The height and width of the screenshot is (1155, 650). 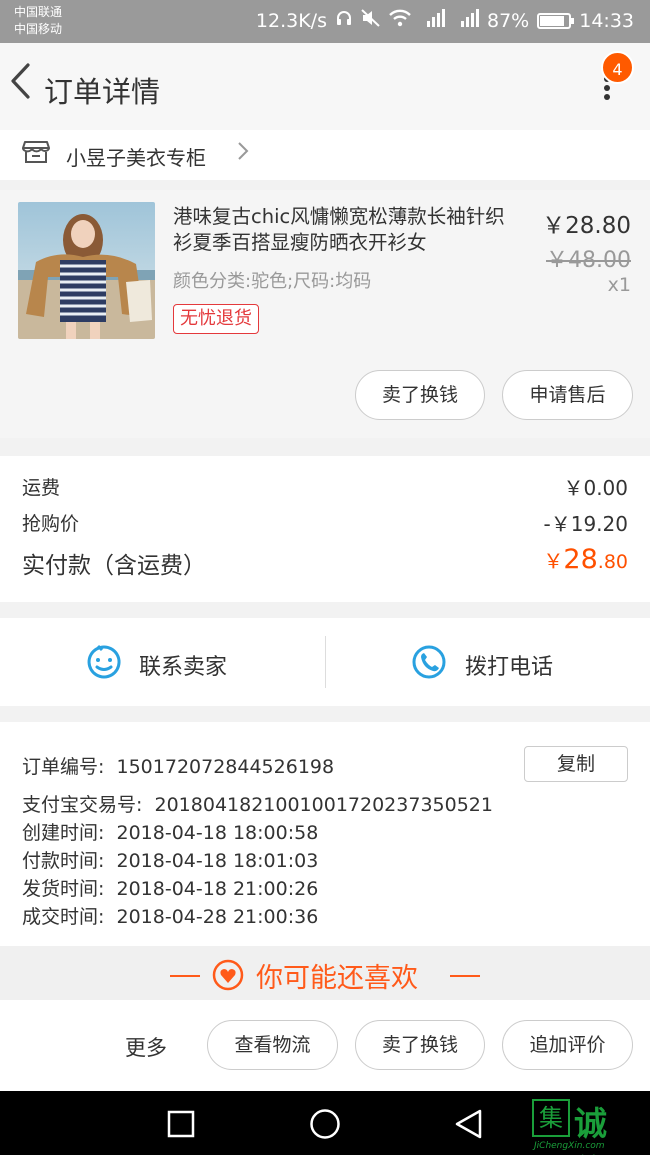 What do you see at coordinates (38, 29) in the screenshot?
I see `carrier-2: 中国移动` at bounding box center [38, 29].